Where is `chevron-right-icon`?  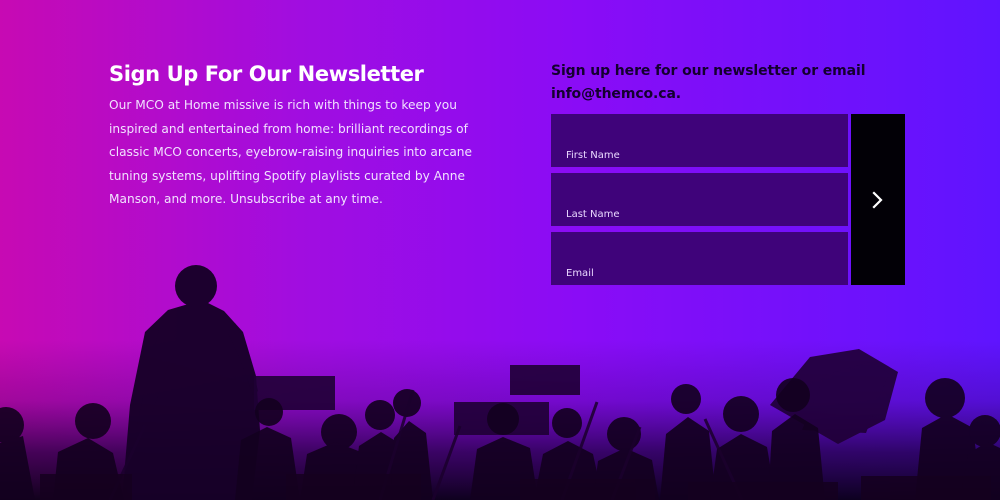 chevron-right-icon is located at coordinates (877, 199).